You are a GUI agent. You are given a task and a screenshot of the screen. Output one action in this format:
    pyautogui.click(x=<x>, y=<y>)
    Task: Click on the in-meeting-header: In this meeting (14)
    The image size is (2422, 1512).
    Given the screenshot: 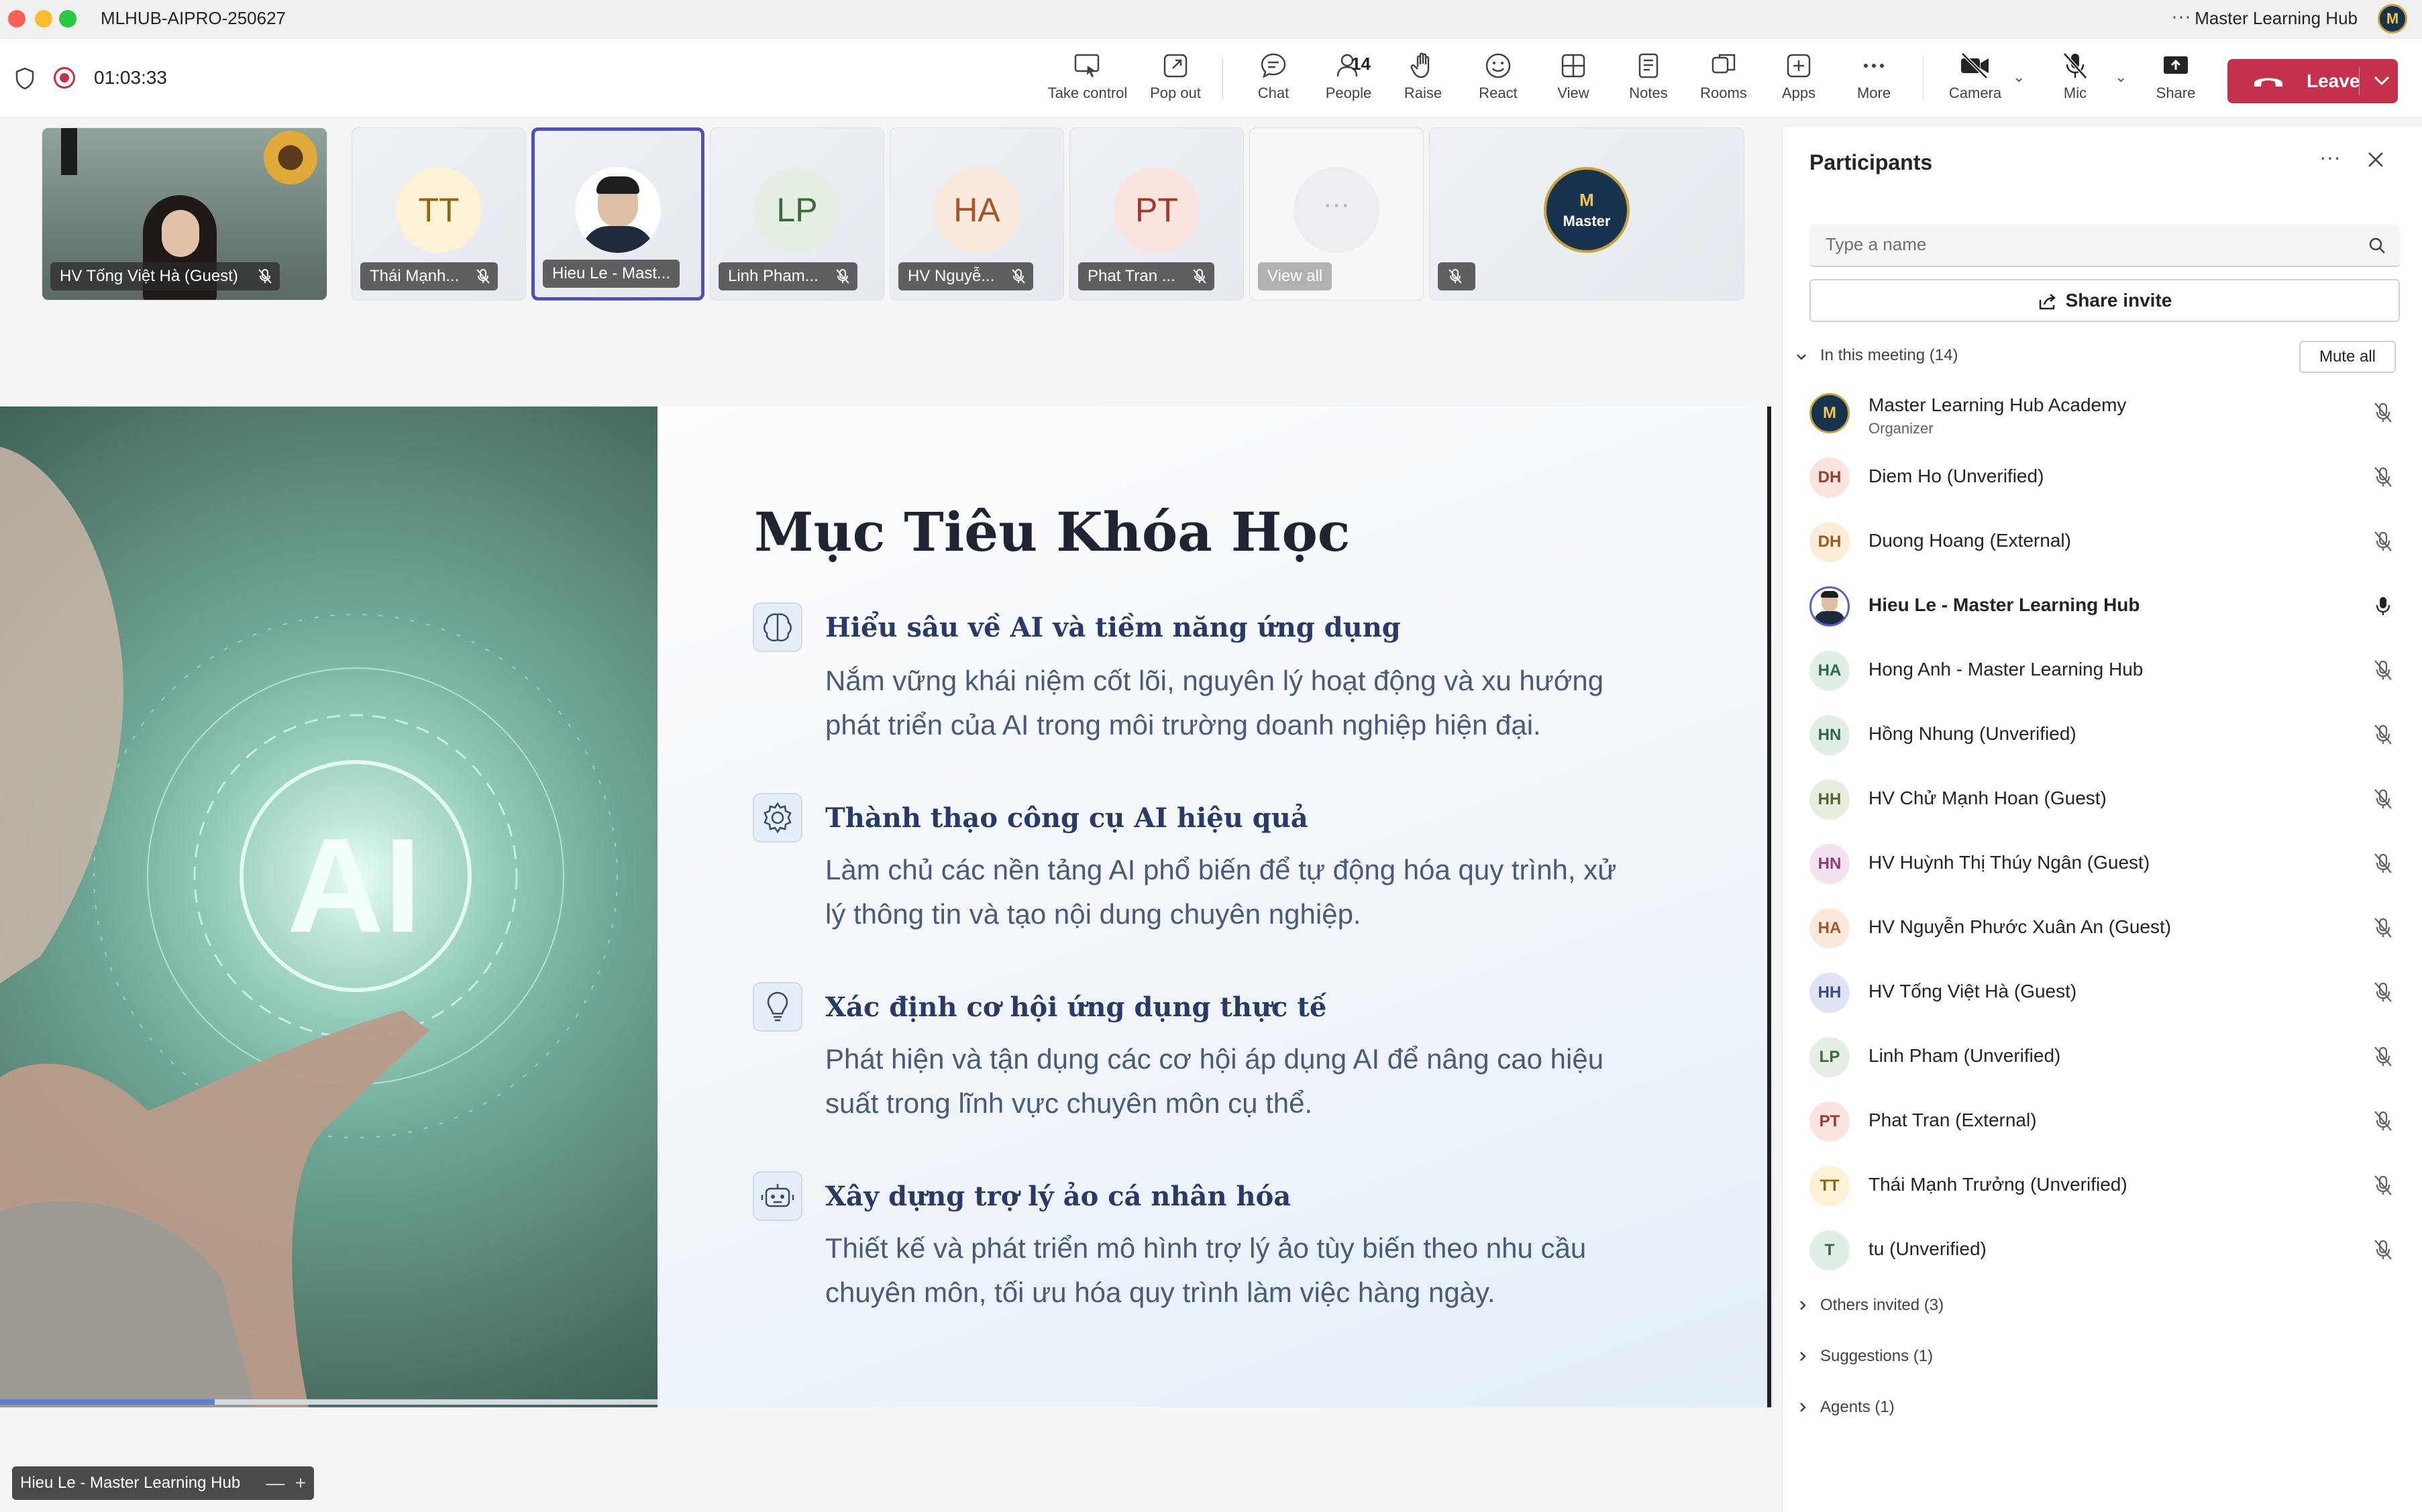 What is the action you would take?
    pyautogui.click(x=1889, y=356)
    